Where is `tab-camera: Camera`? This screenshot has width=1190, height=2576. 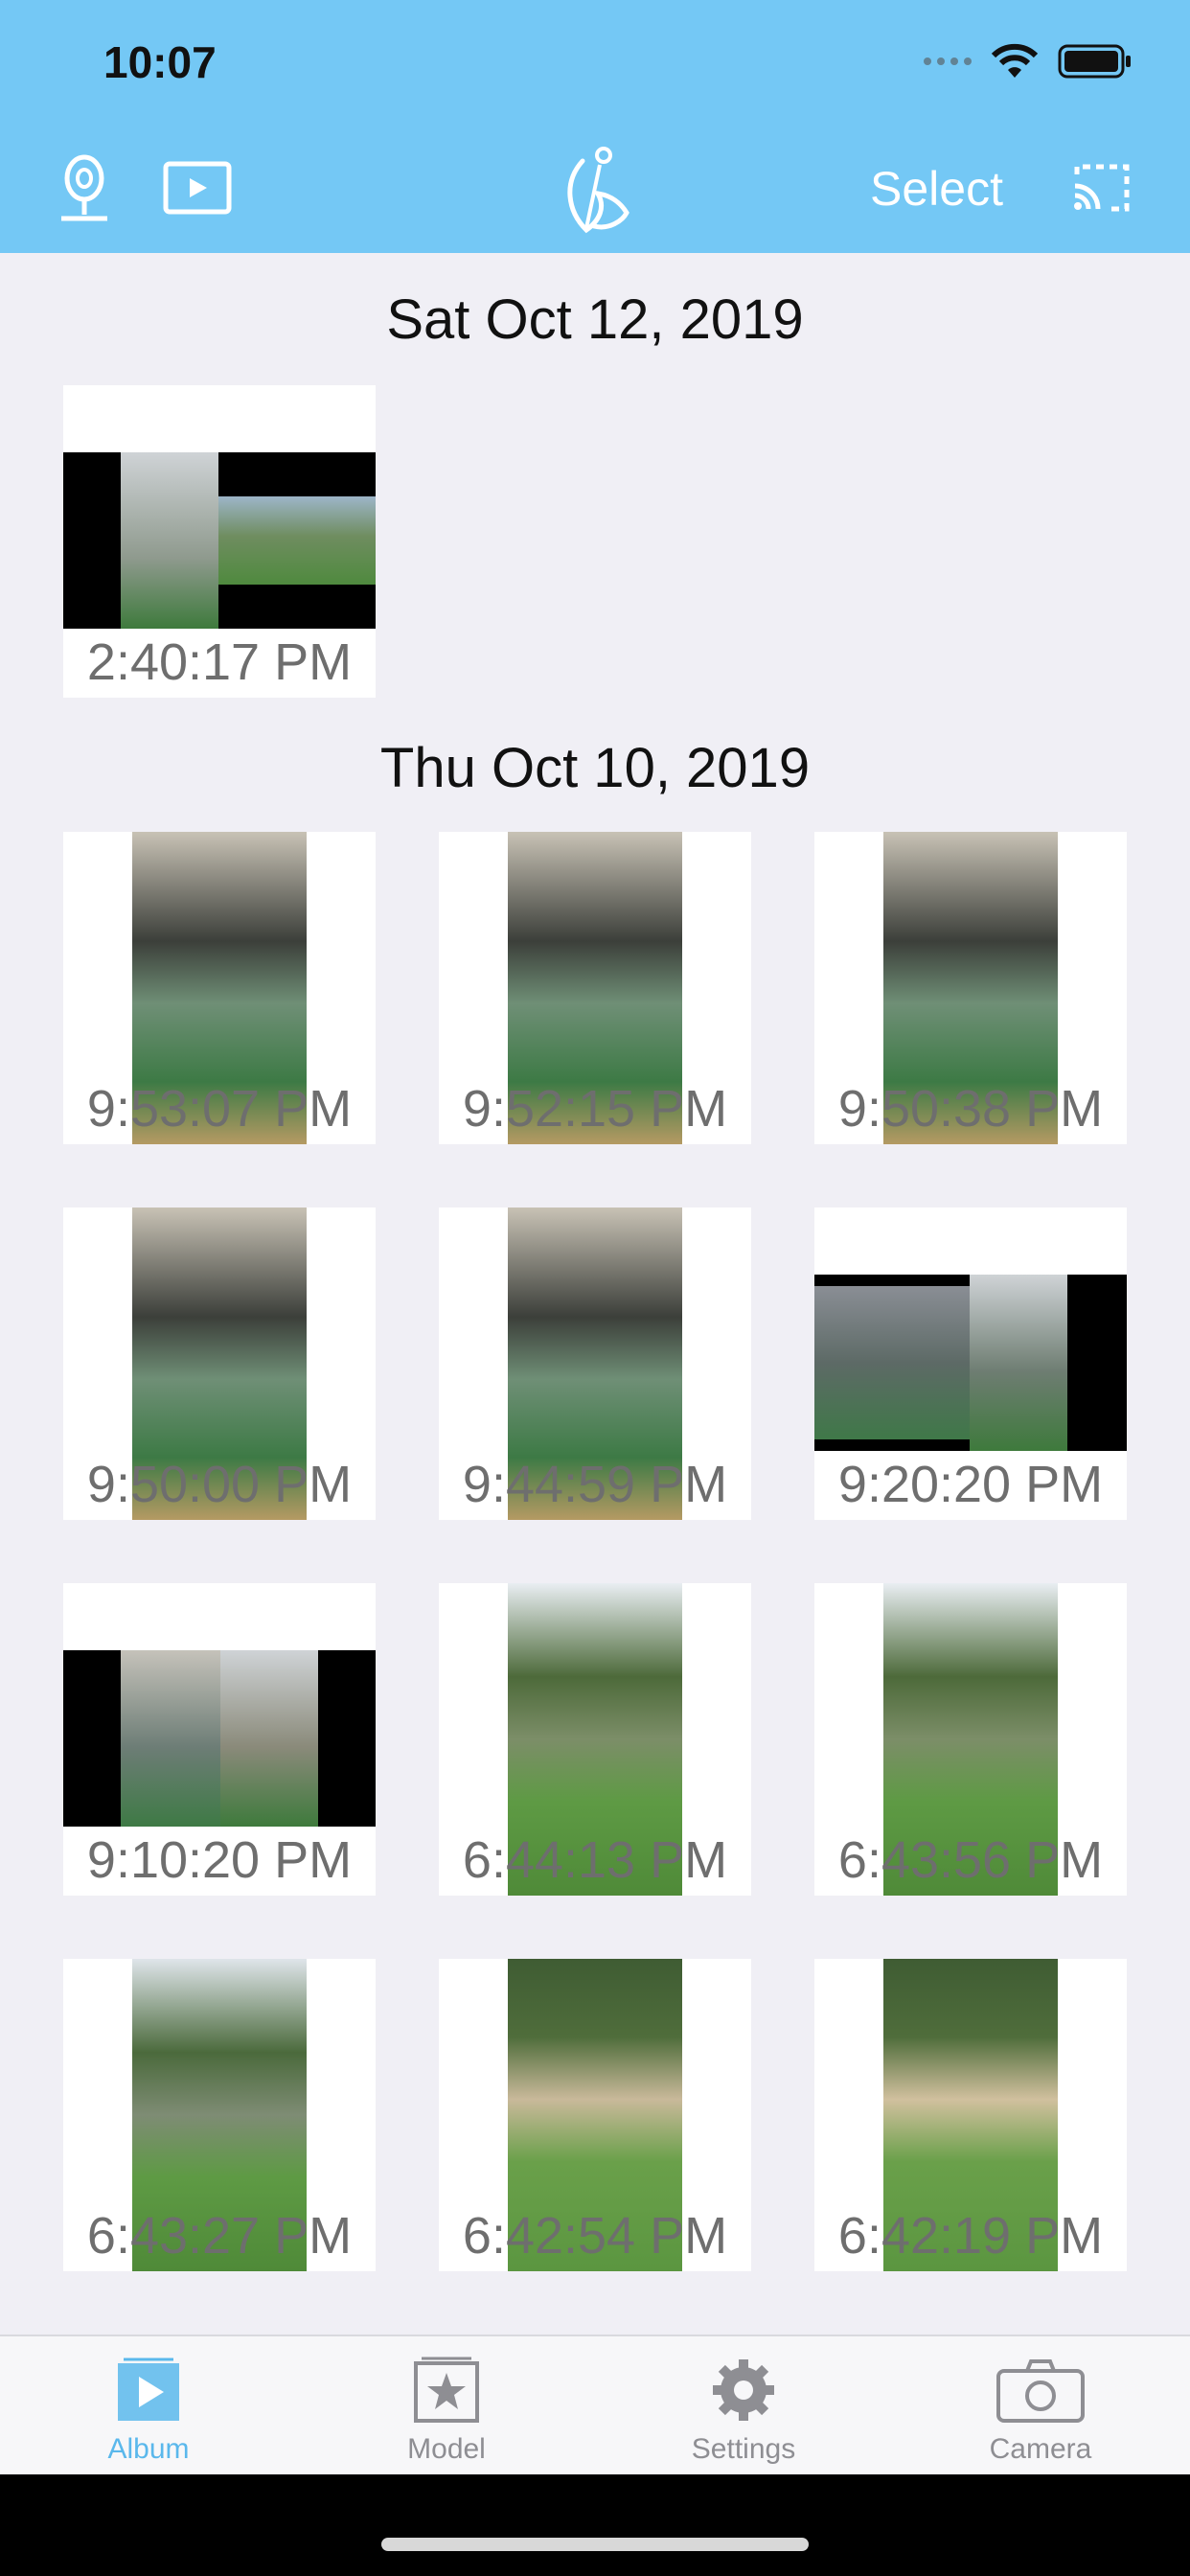 tab-camera: Camera is located at coordinates (1040, 2411).